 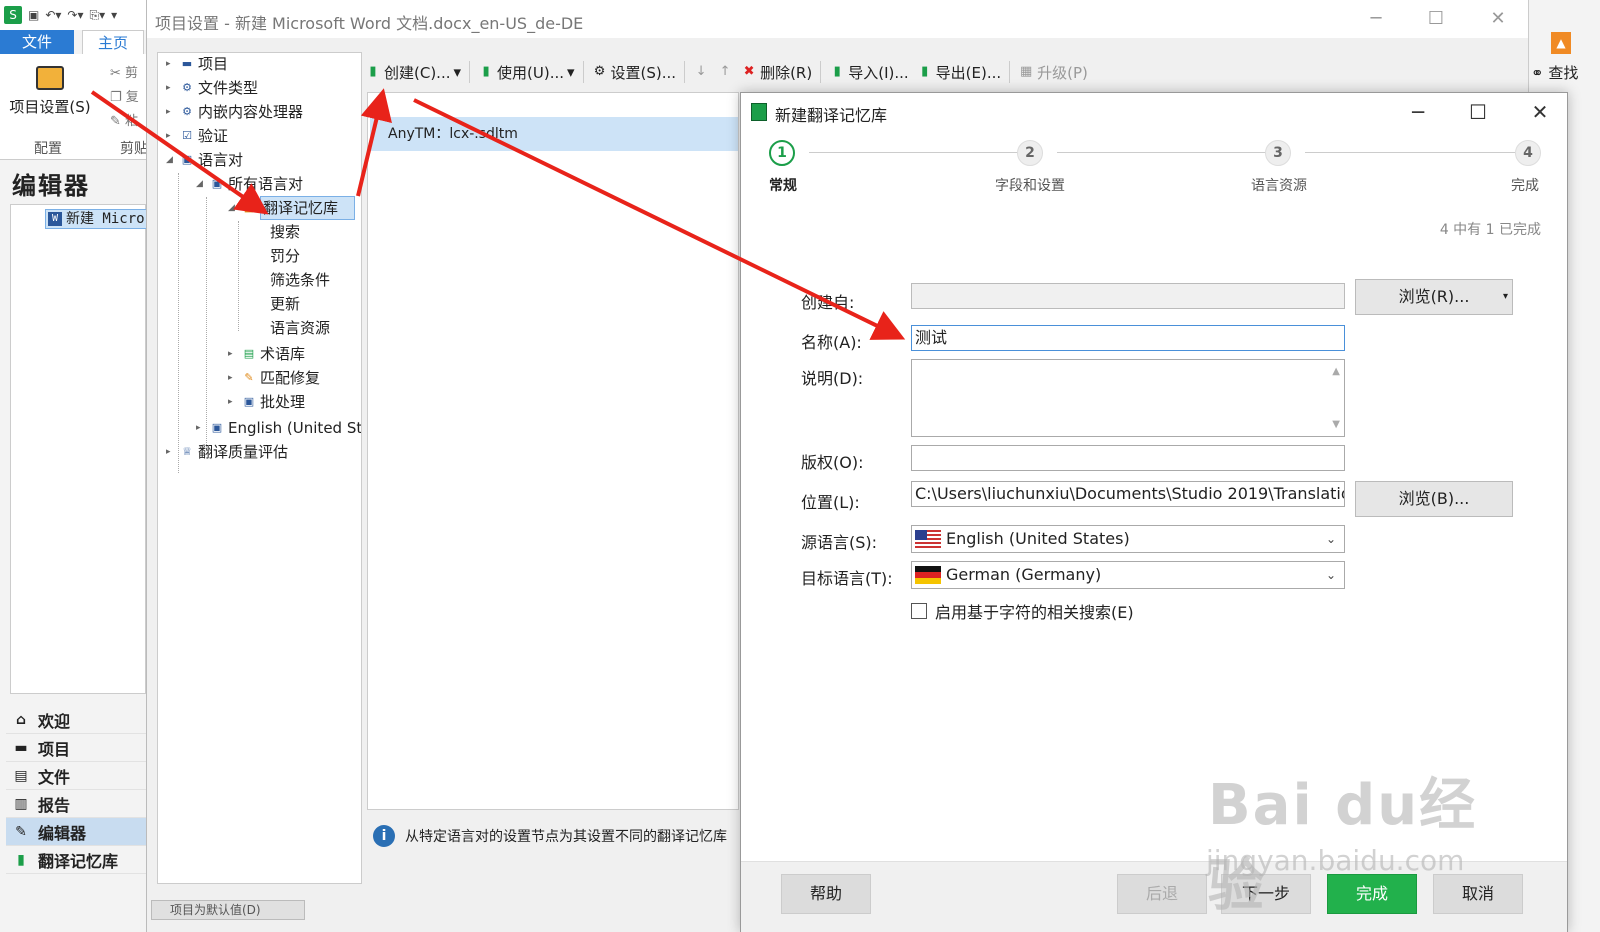 What do you see at coordinates (76, 832) in the screenshot?
I see `nav-editor: ✎ 编辑器` at bounding box center [76, 832].